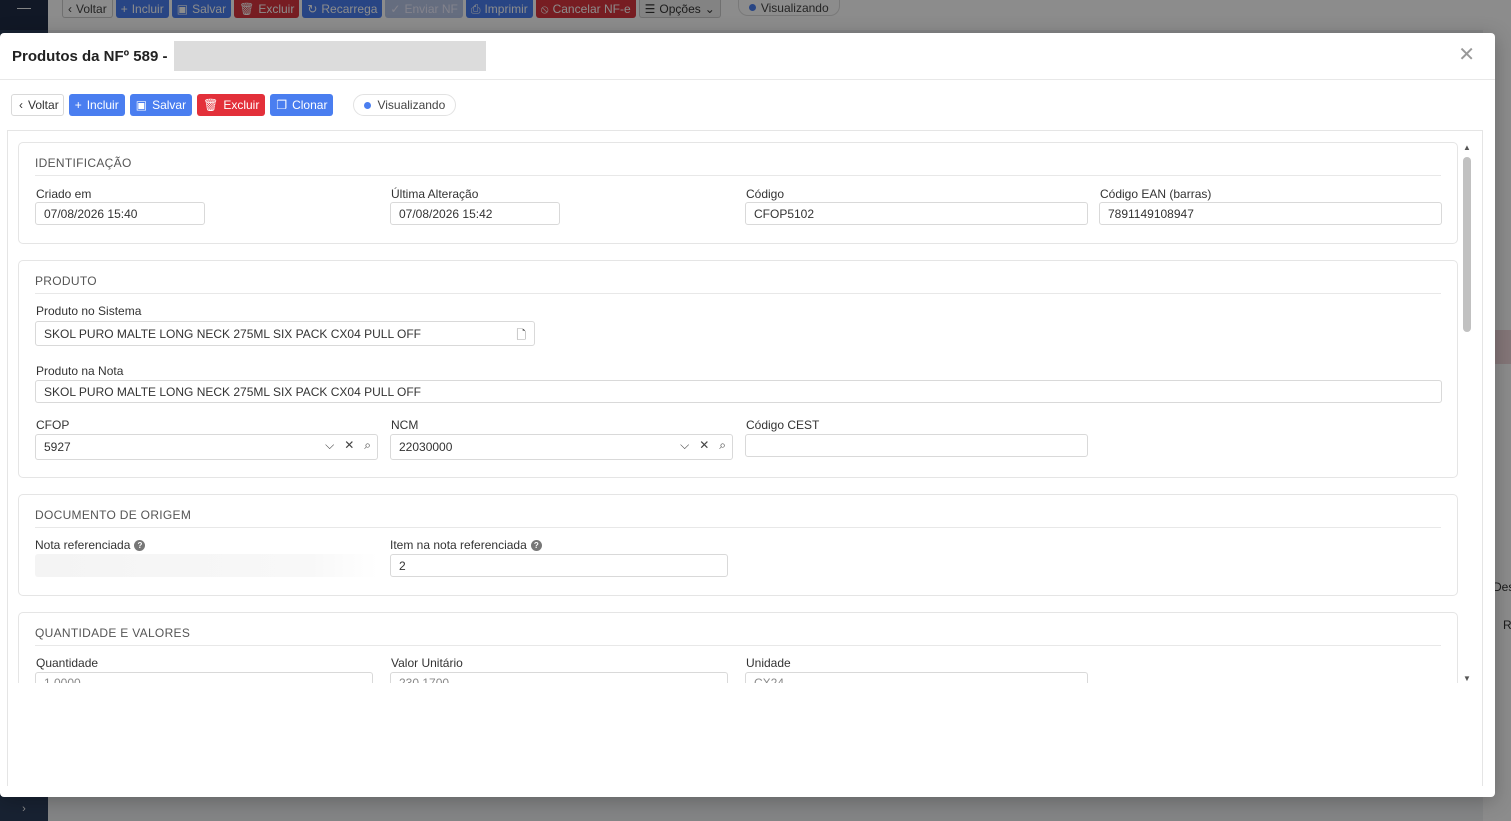 The width and height of the screenshot is (1511, 821). I want to click on ncm-tools: ⌵ ✕ ⌕, so click(703, 445).